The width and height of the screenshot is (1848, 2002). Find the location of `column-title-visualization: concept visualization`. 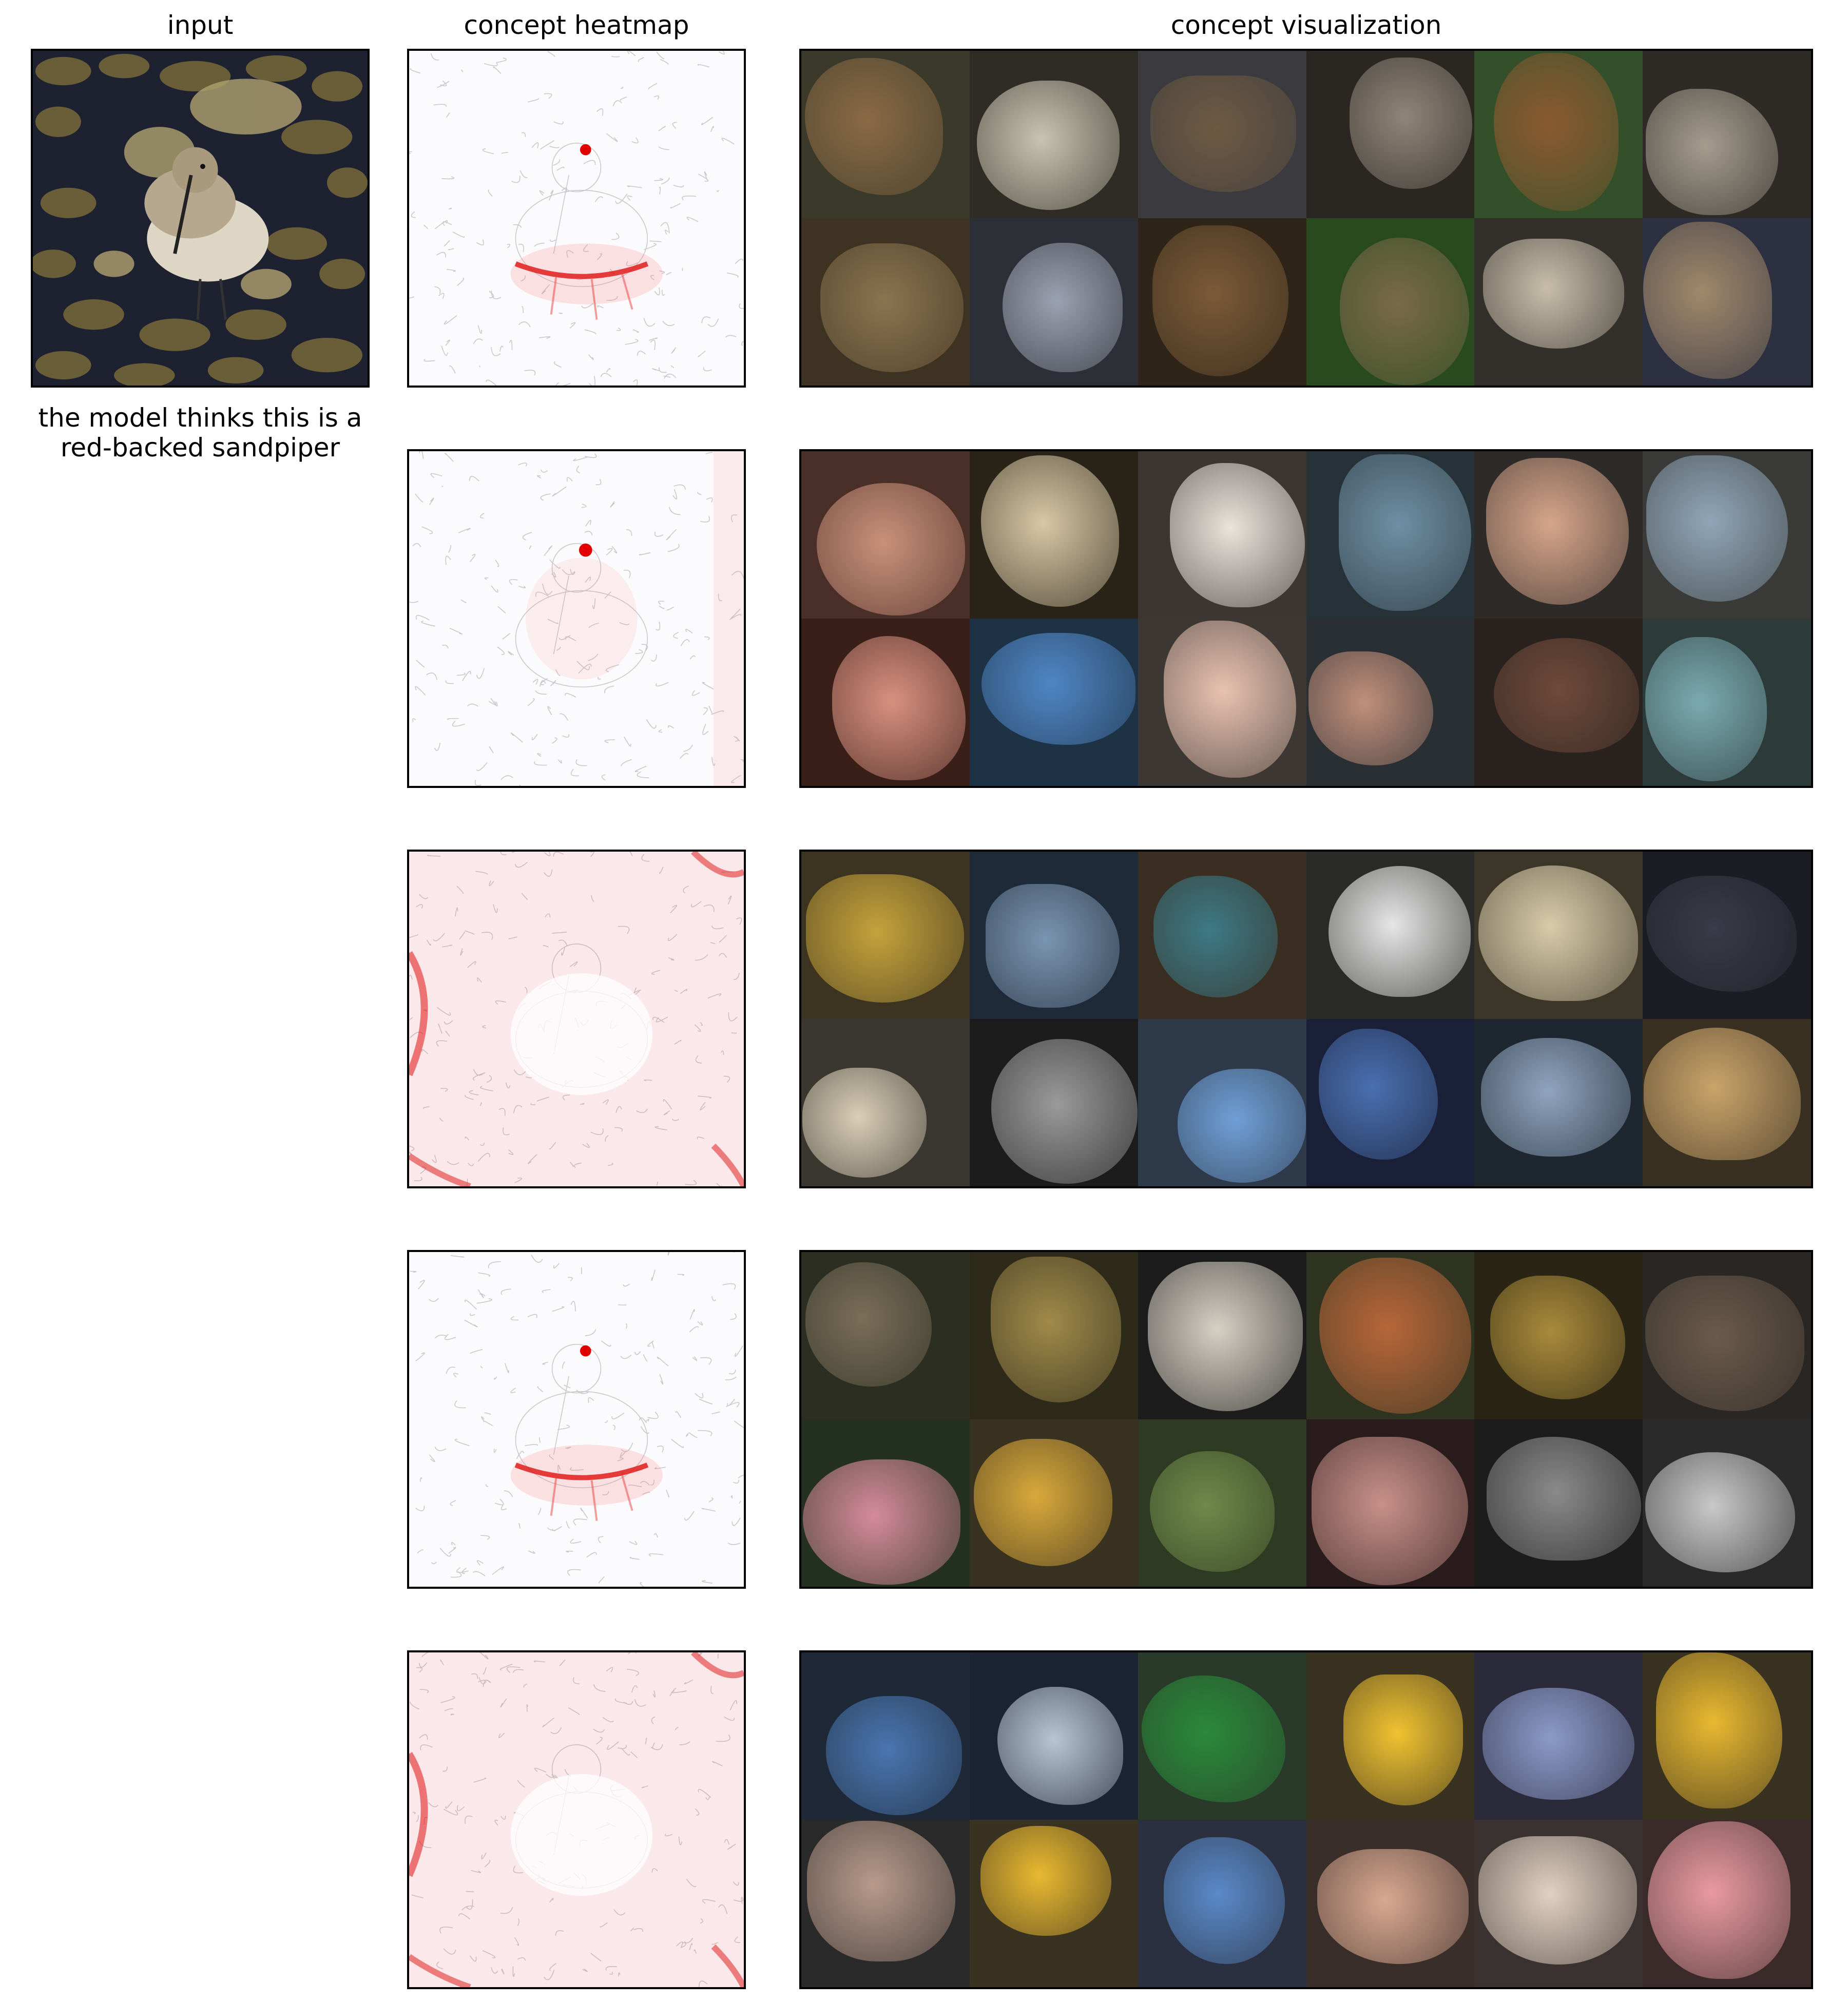

column-title-visualization: concept visualization is located at coordinates (1306, 25).